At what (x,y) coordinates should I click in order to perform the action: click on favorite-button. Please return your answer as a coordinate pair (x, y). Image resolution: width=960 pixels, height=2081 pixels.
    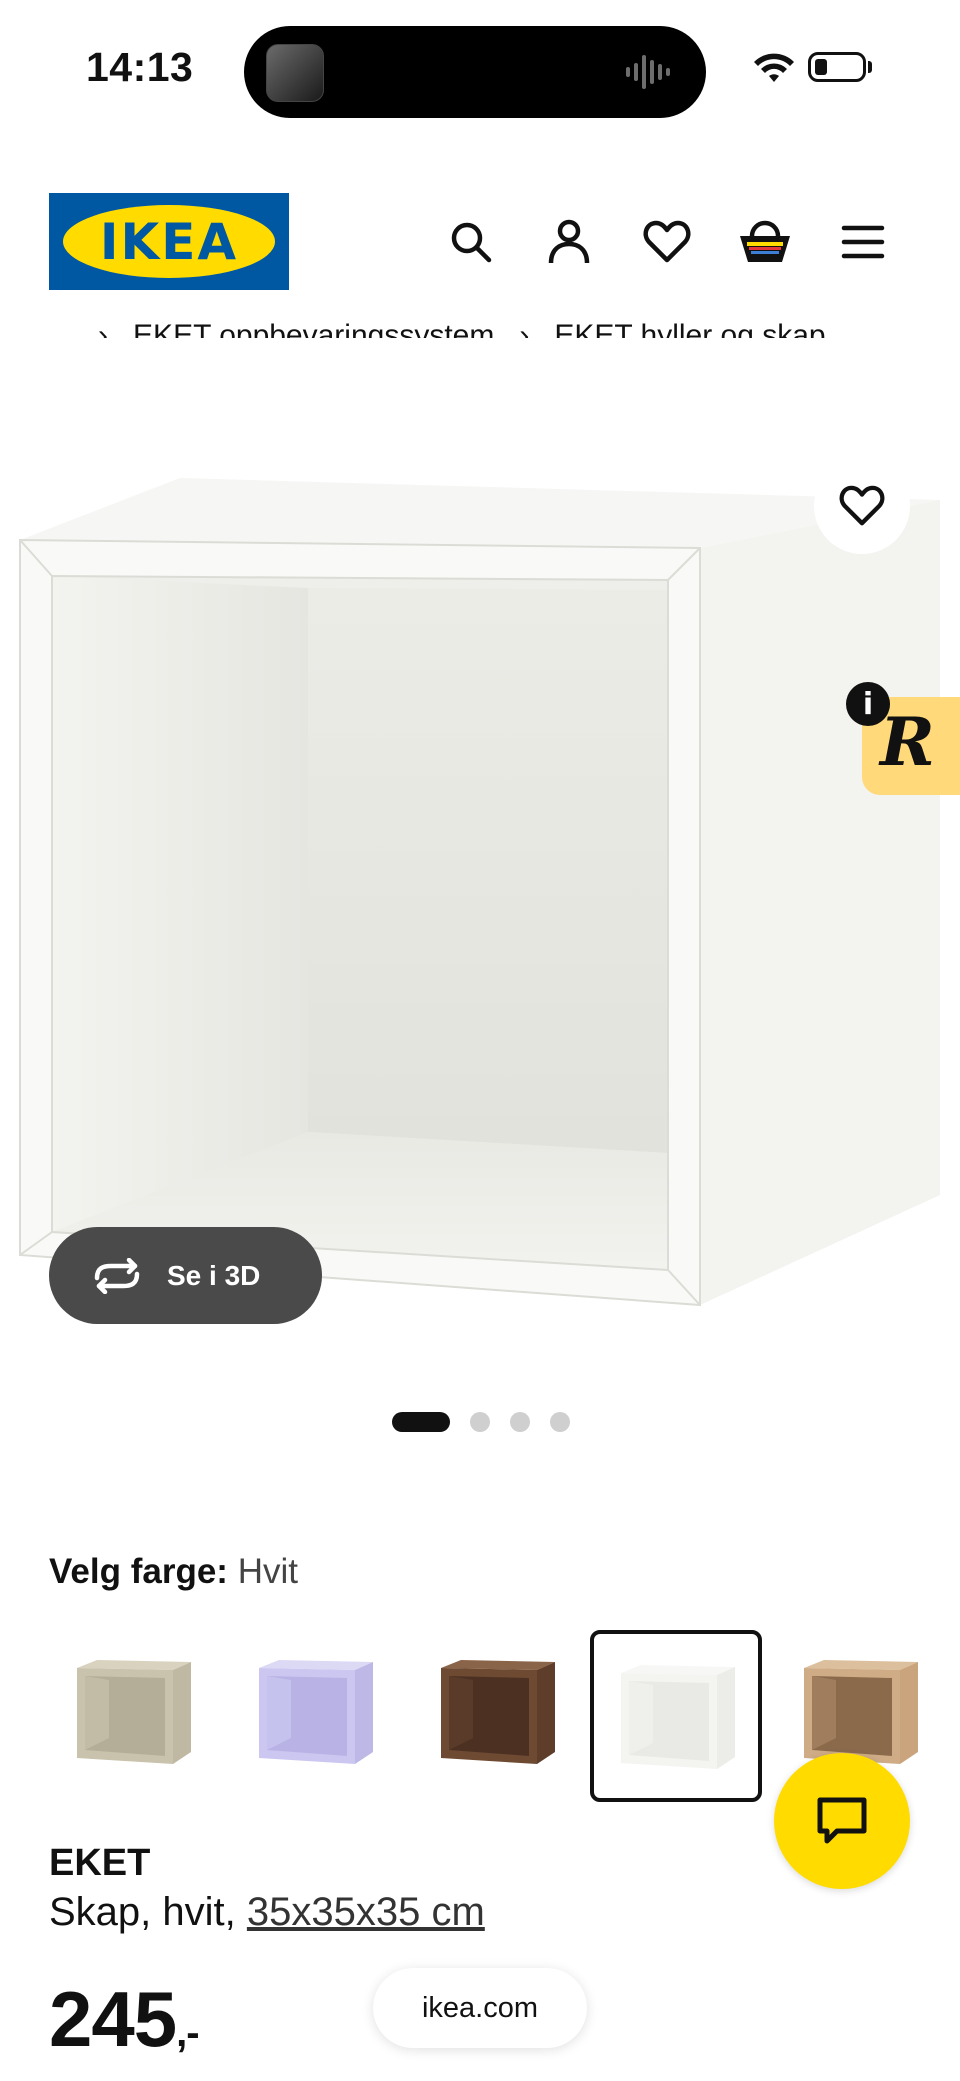
    Looking at the image, I should click on (862, 506).